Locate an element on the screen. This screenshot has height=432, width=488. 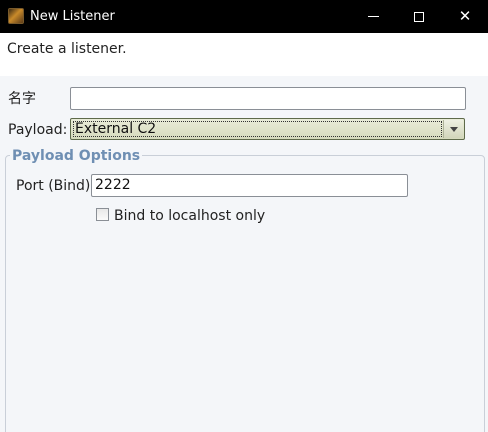
payload-label: Payload: is located at coordinates (38, 130).